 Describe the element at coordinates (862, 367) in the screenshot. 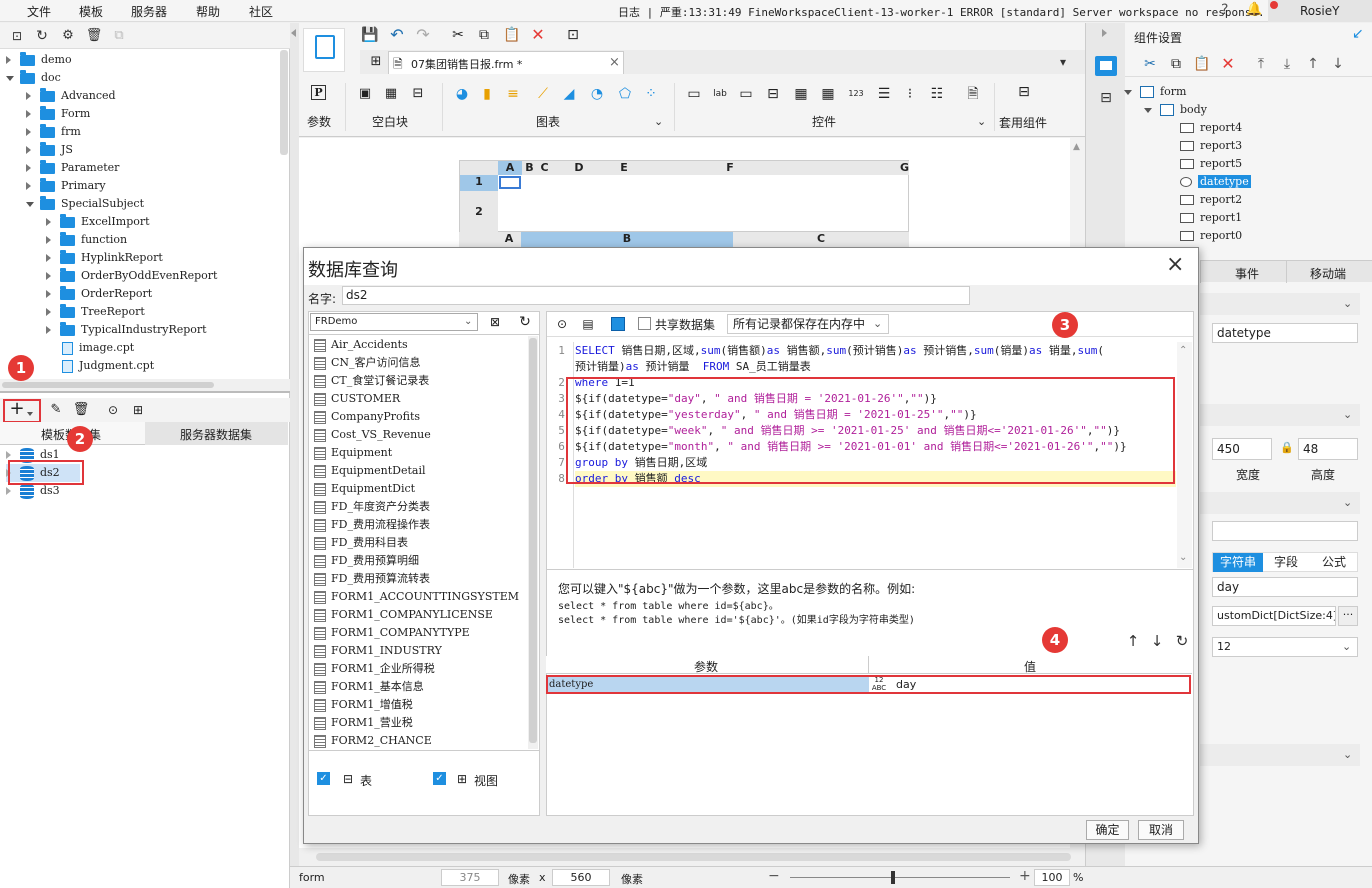

I see `sql-line: 预计销量)as 预计销量 FROM SA_员工销量表` at that location.